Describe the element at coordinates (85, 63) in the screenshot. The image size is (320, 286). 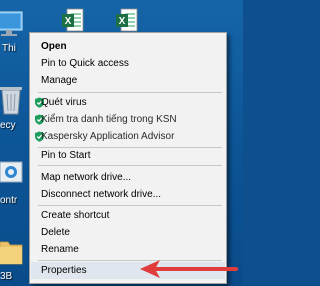
I see `menu-item-label: Pin to Quick access` at that location.